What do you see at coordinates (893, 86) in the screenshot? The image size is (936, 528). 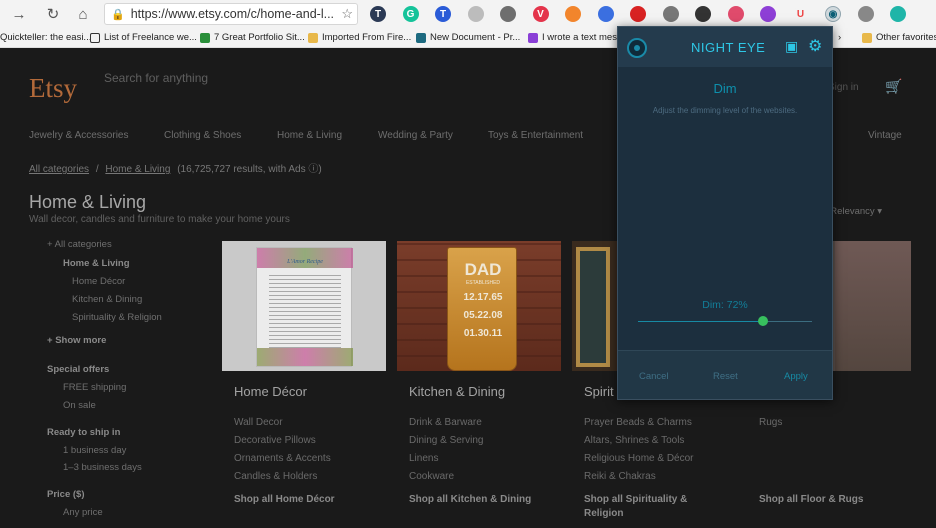 I see `cart-icon: 🛒` at bounding box center [893, 86].